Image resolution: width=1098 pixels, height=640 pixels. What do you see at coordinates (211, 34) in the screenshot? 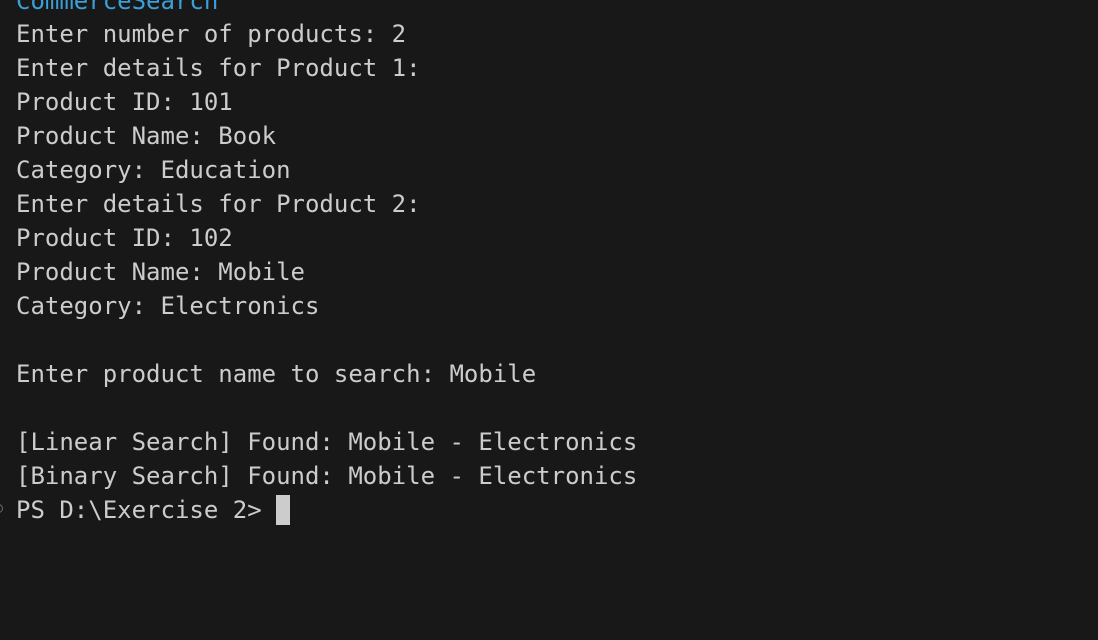
I see `terminal-output-line: Enter number of products: 2` at bounding box center [211, 34].